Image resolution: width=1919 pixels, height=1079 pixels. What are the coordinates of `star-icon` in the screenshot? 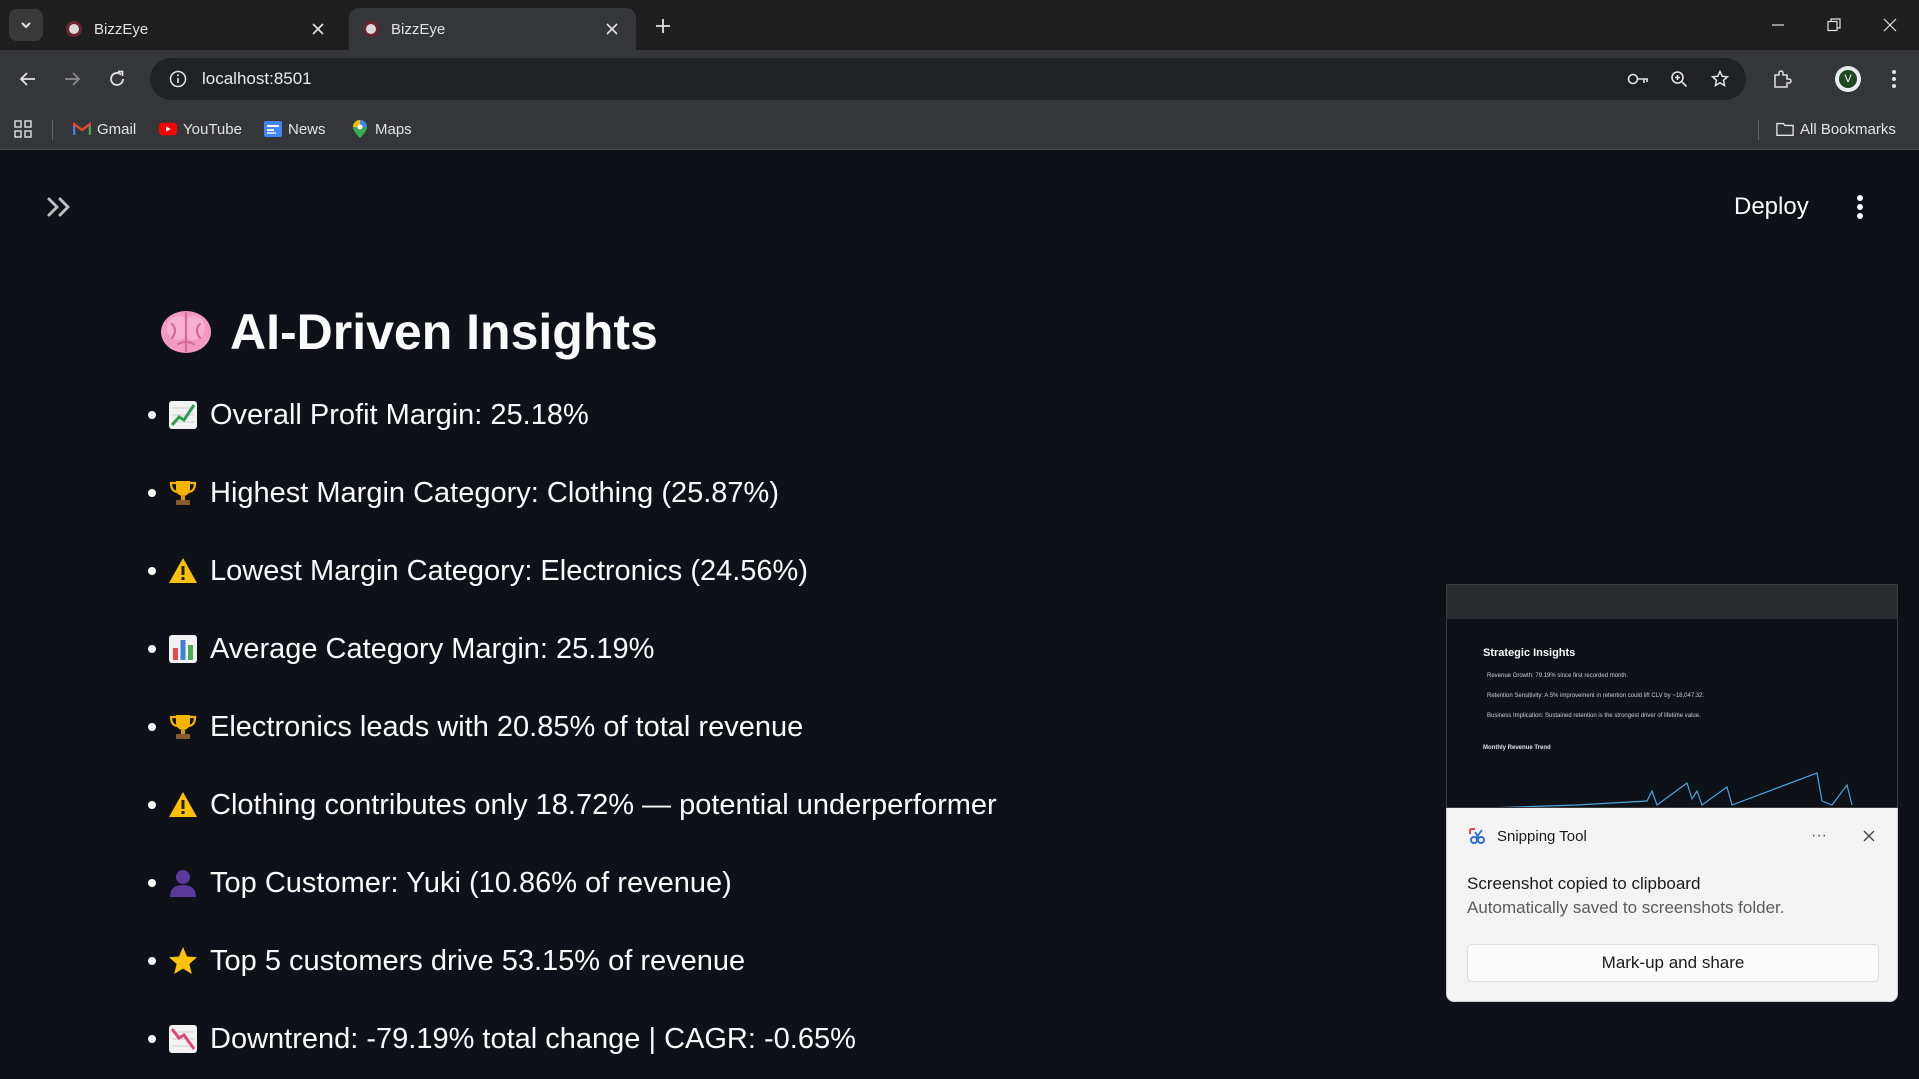 It's located at (183, 961).